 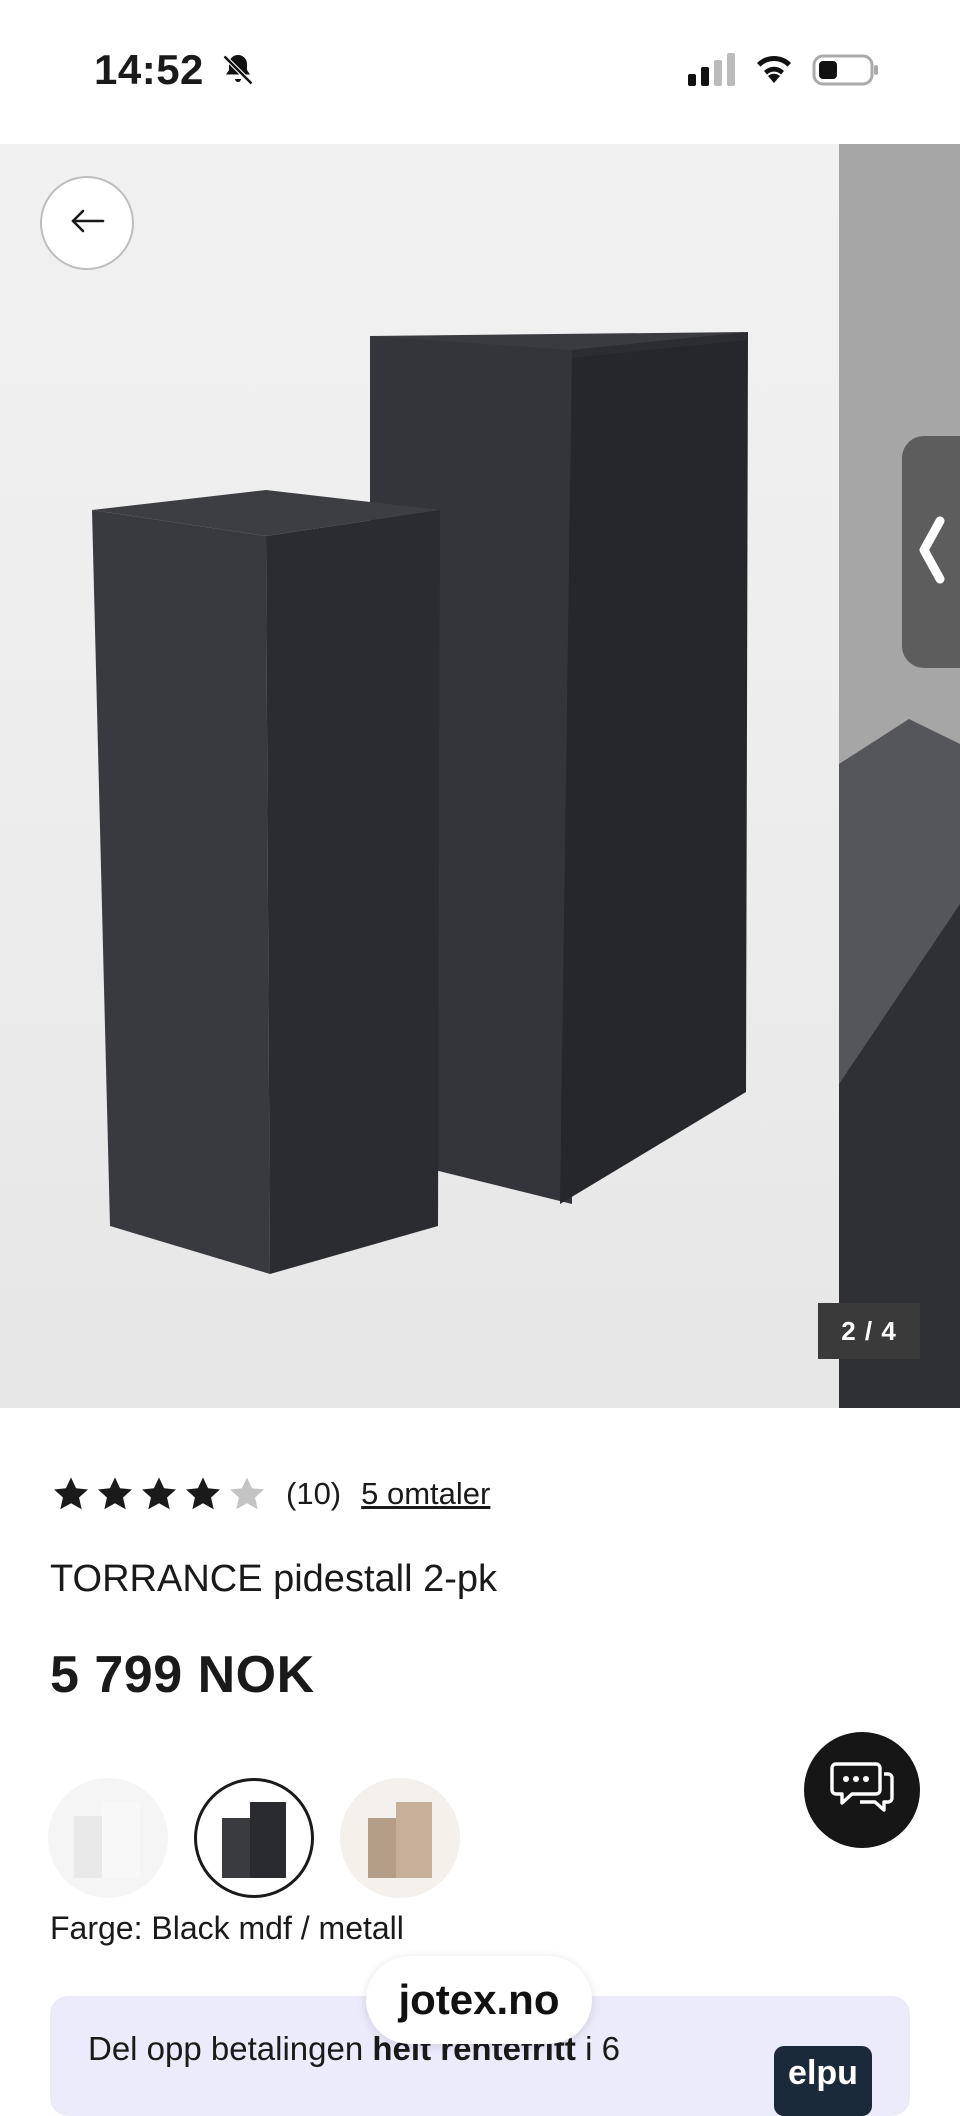 I want to click on browser-url-pill: jotex.no, so click(x=479, y=2000).